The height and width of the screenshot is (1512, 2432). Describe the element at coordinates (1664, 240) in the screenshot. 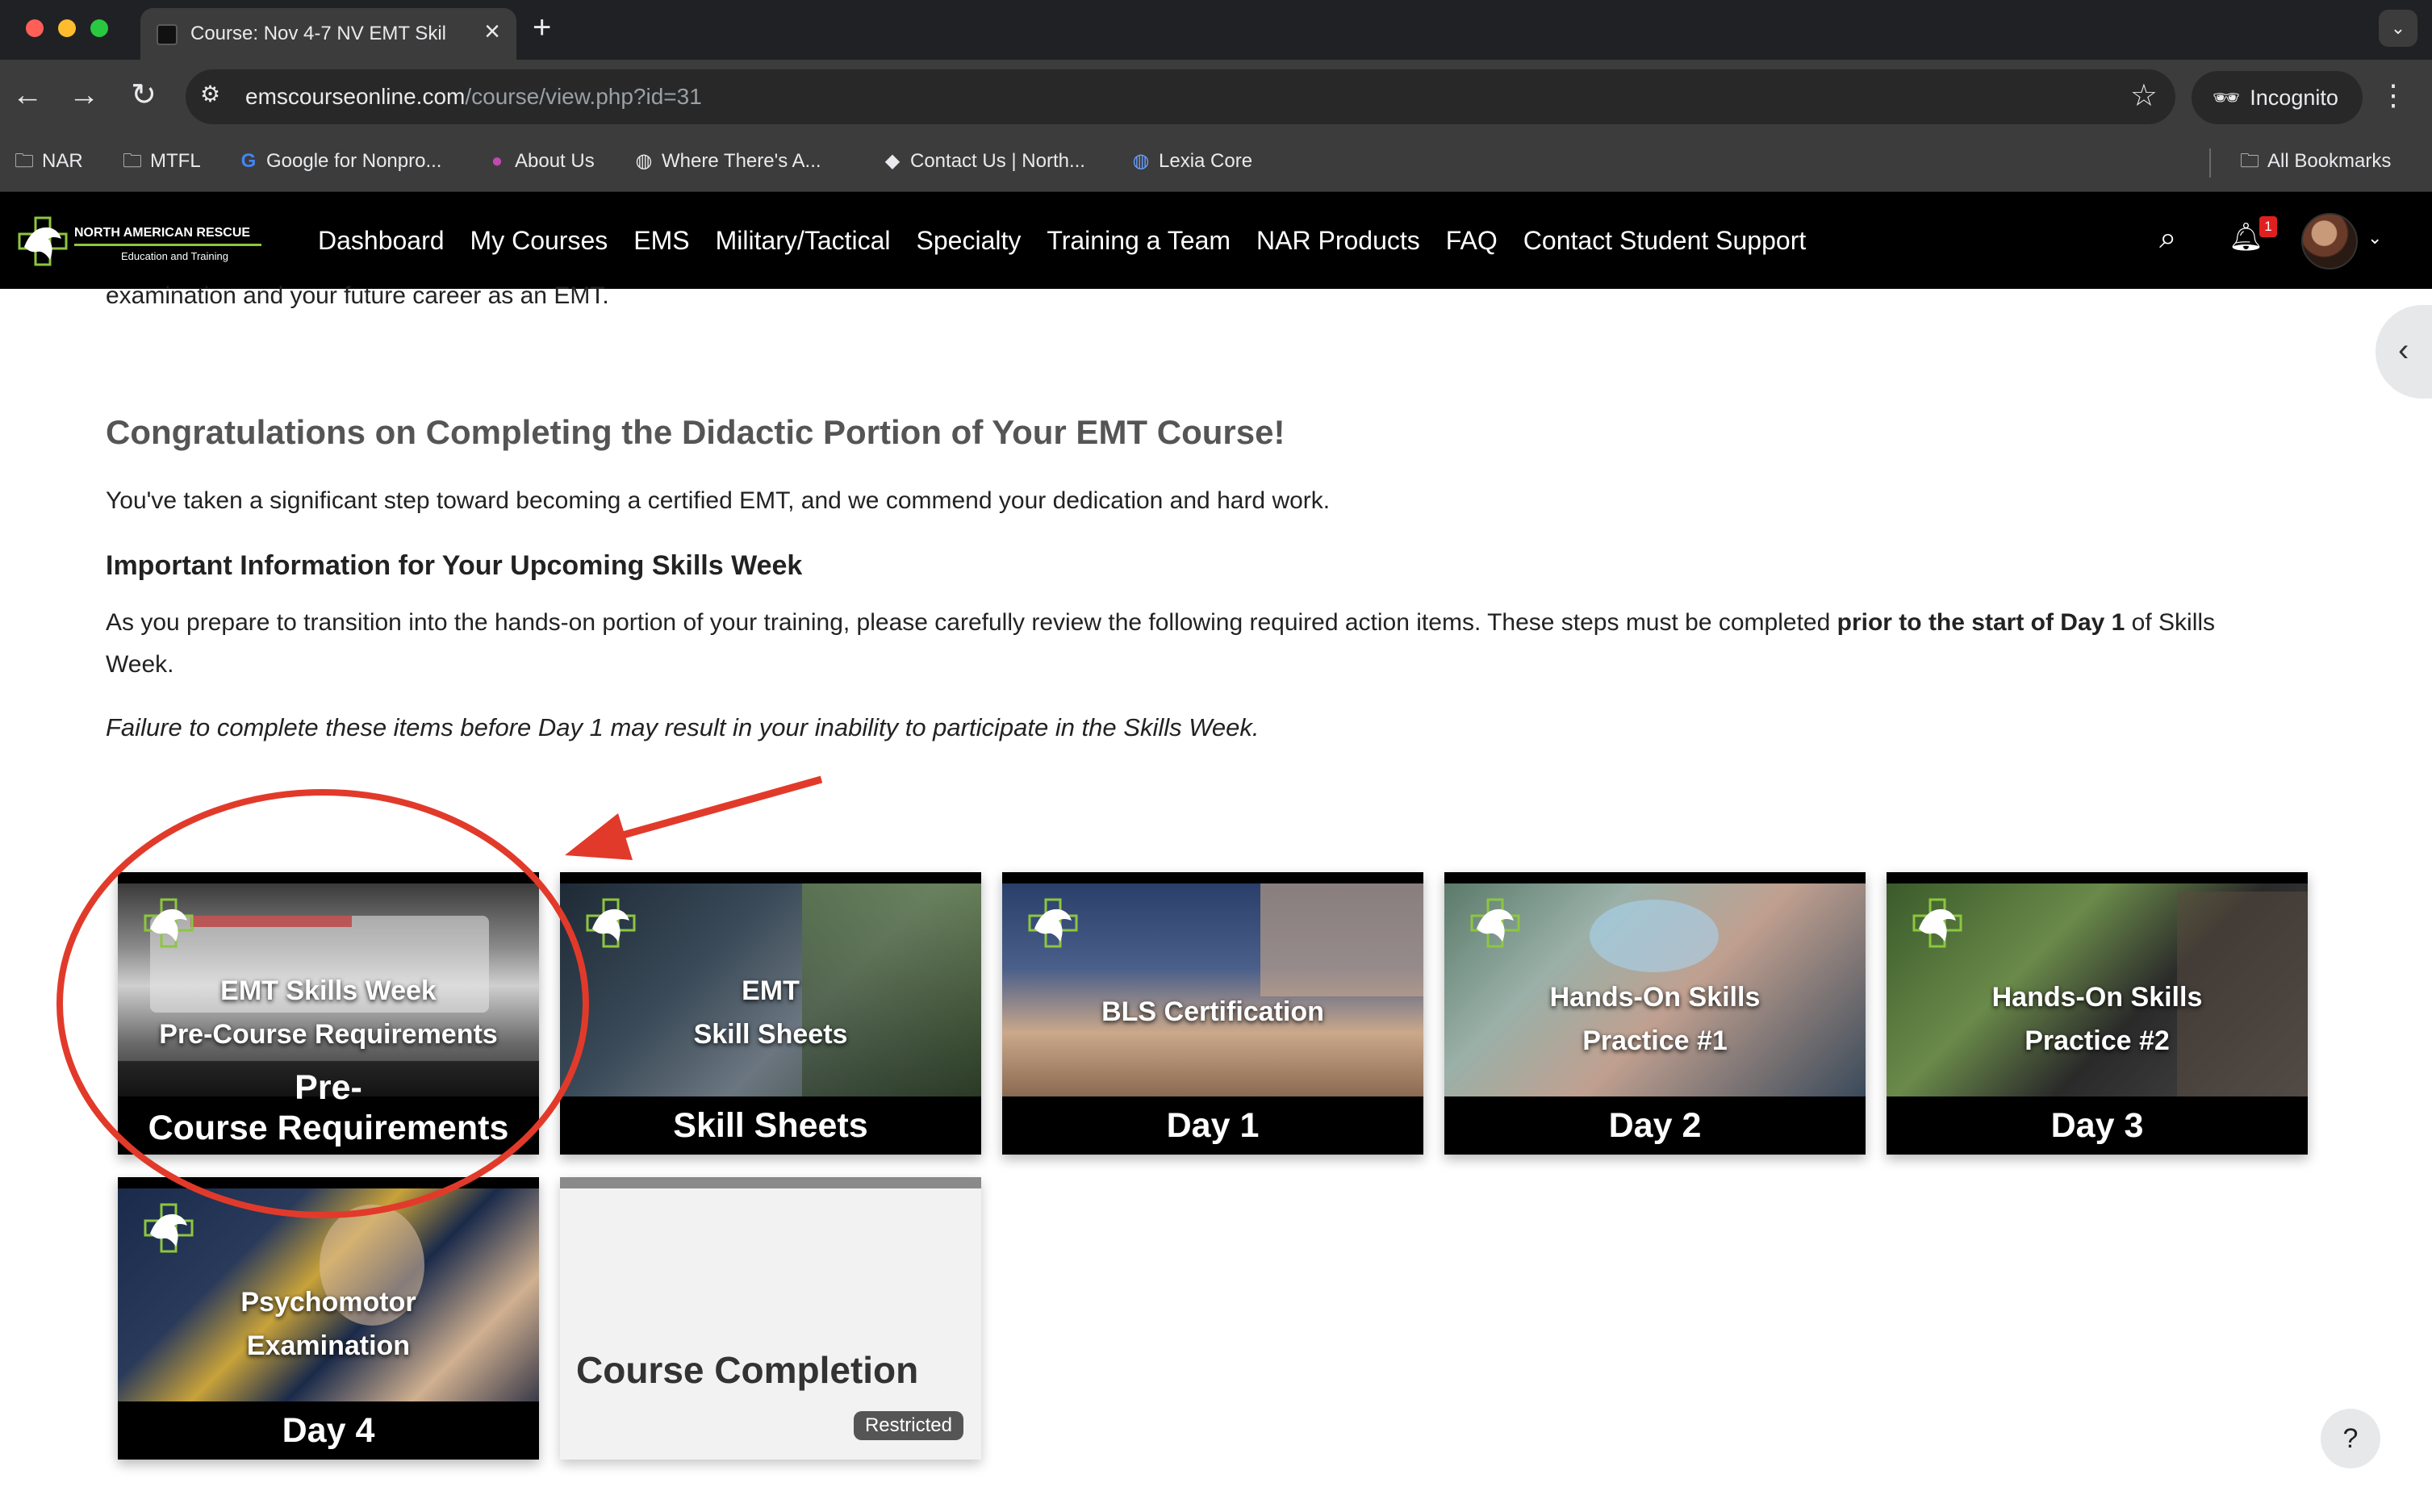

I see `nav-contact-student-support: Contact Student Support` at that location.